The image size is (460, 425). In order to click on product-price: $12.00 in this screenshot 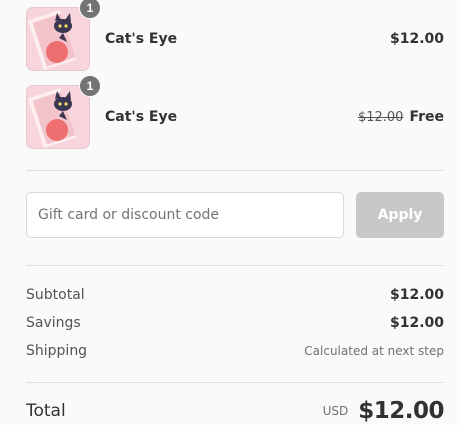, I will do `click(417, 39)`.